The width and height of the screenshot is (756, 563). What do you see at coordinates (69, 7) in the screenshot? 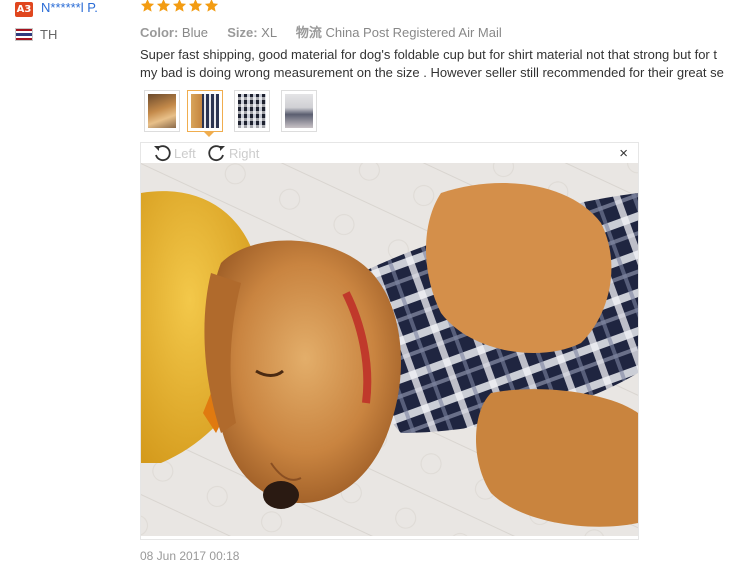
I see `reviewer-name: N******l P.` at bounding box center [69, 7].